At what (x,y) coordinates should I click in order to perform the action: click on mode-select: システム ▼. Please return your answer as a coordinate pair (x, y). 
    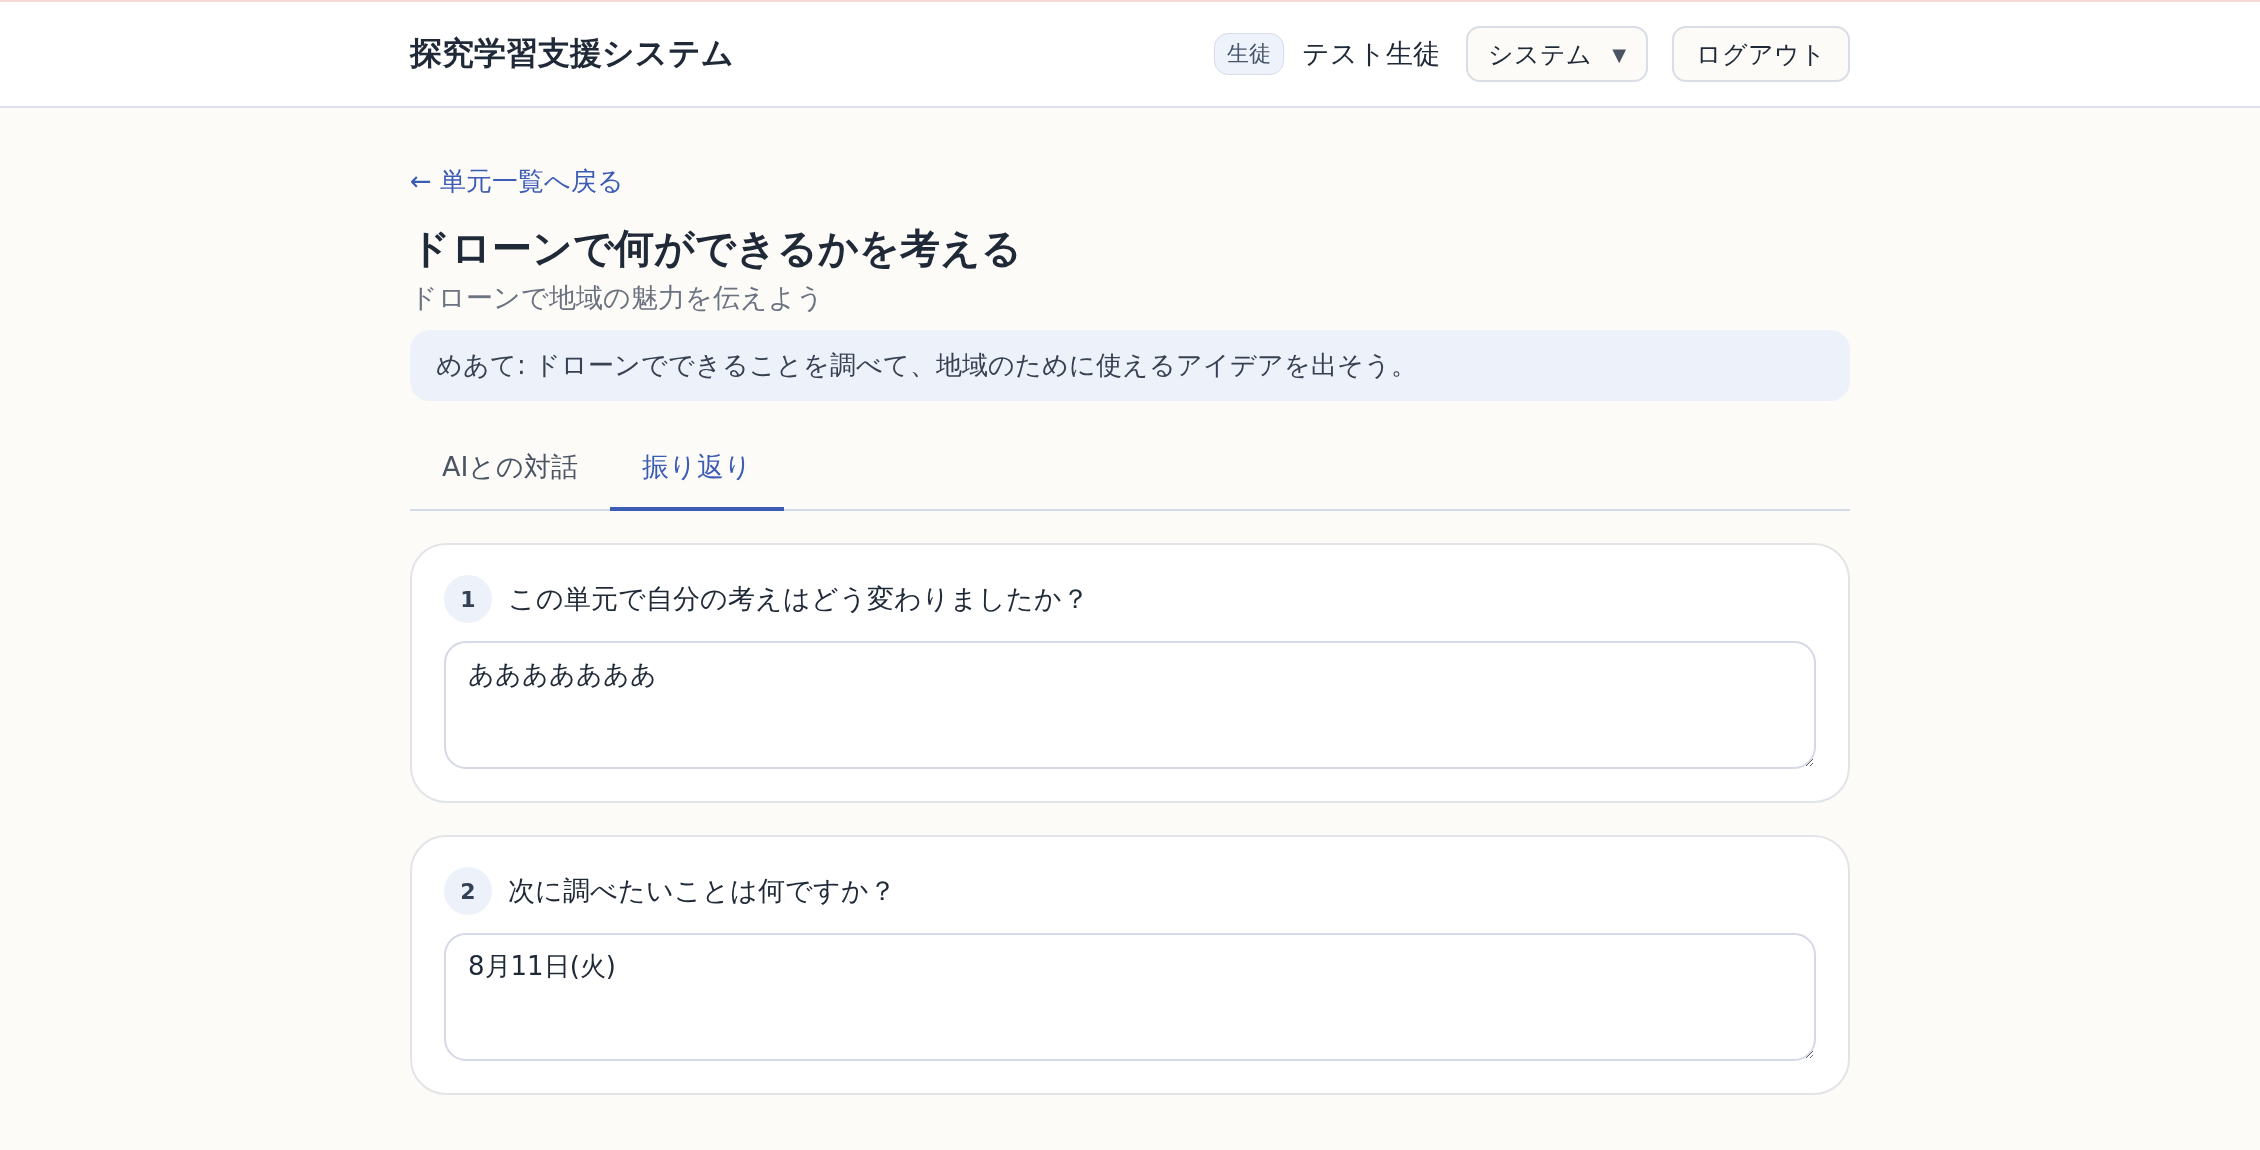
    Looking at the image, I should click on (1557, 54).